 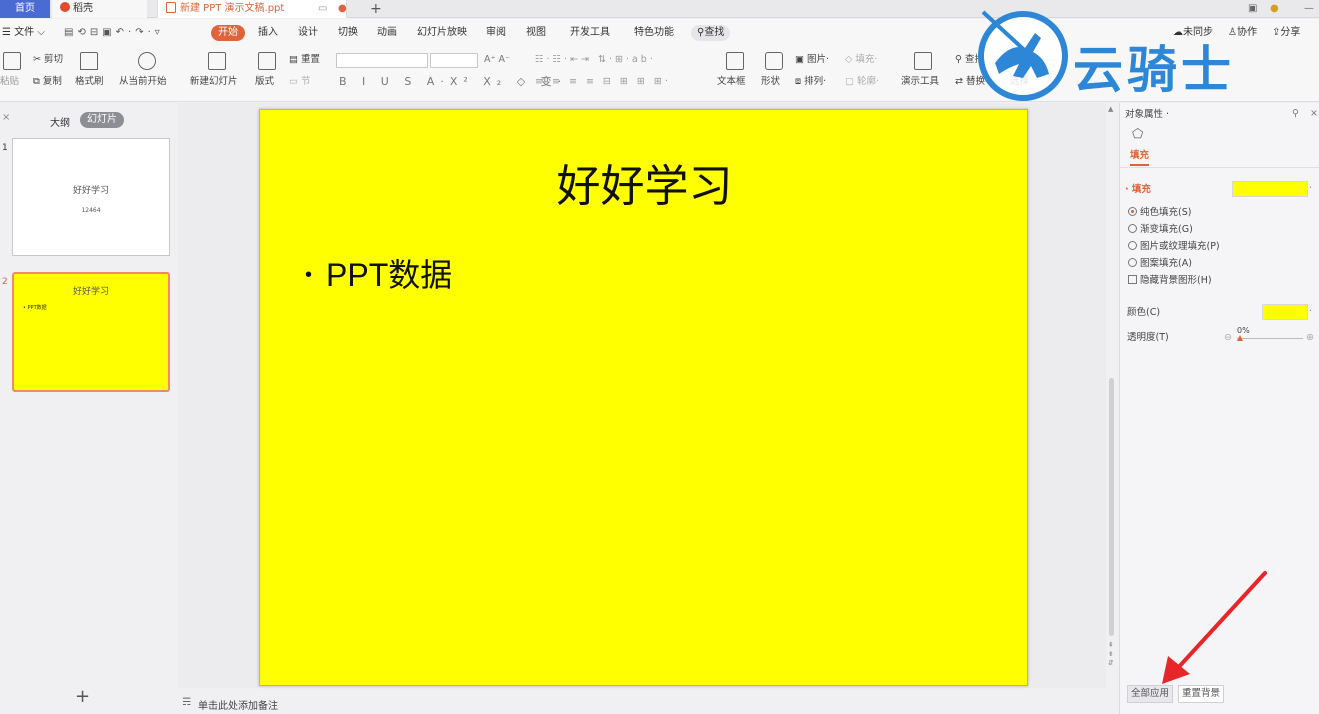 I want to click on thumb2-title: 好好学习, so click(x=90, y=292).